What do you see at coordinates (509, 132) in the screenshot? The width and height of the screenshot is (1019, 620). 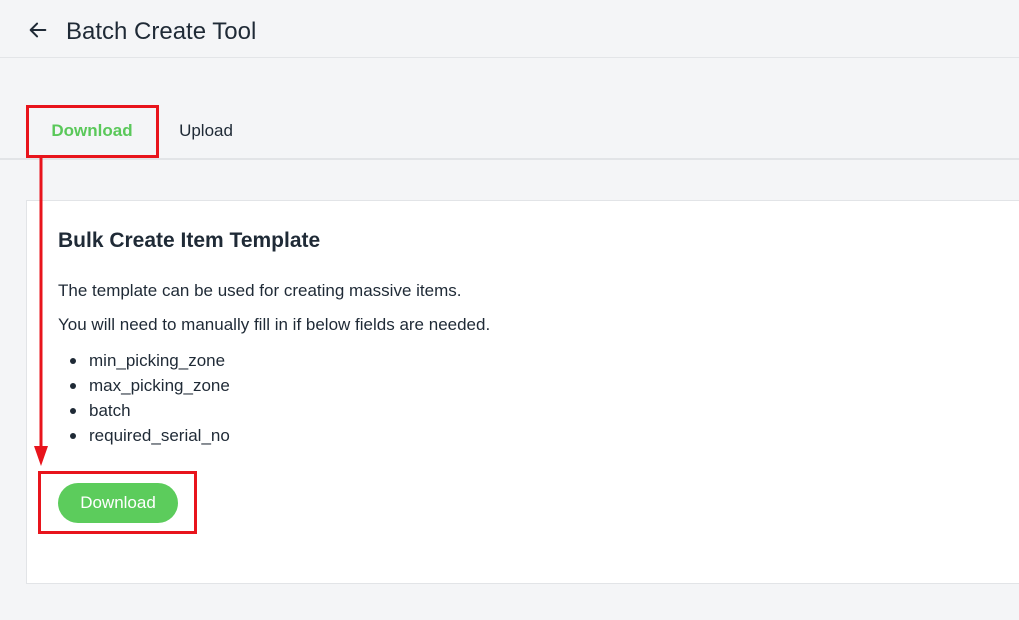 I see `tab-bar: Download Upload` at bounding box center [509, 132].